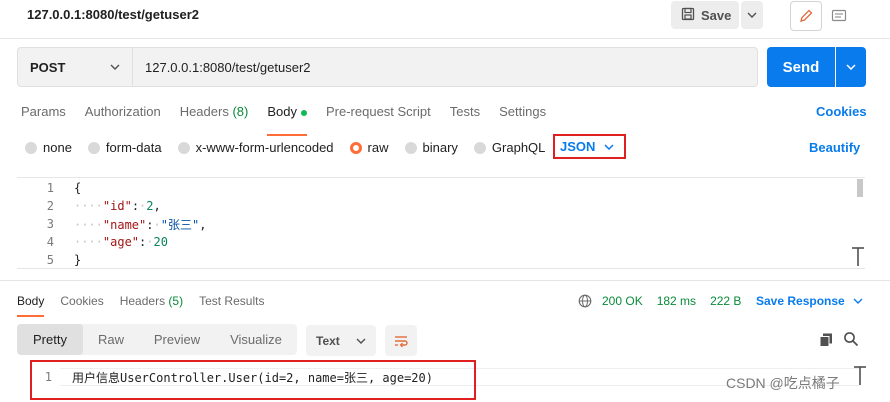 The image size is (890, 402). What do you see at coordinates (177, 339) in the screenshot?
I see `view-preview-button: Preview` at bounding box center [177, 339].